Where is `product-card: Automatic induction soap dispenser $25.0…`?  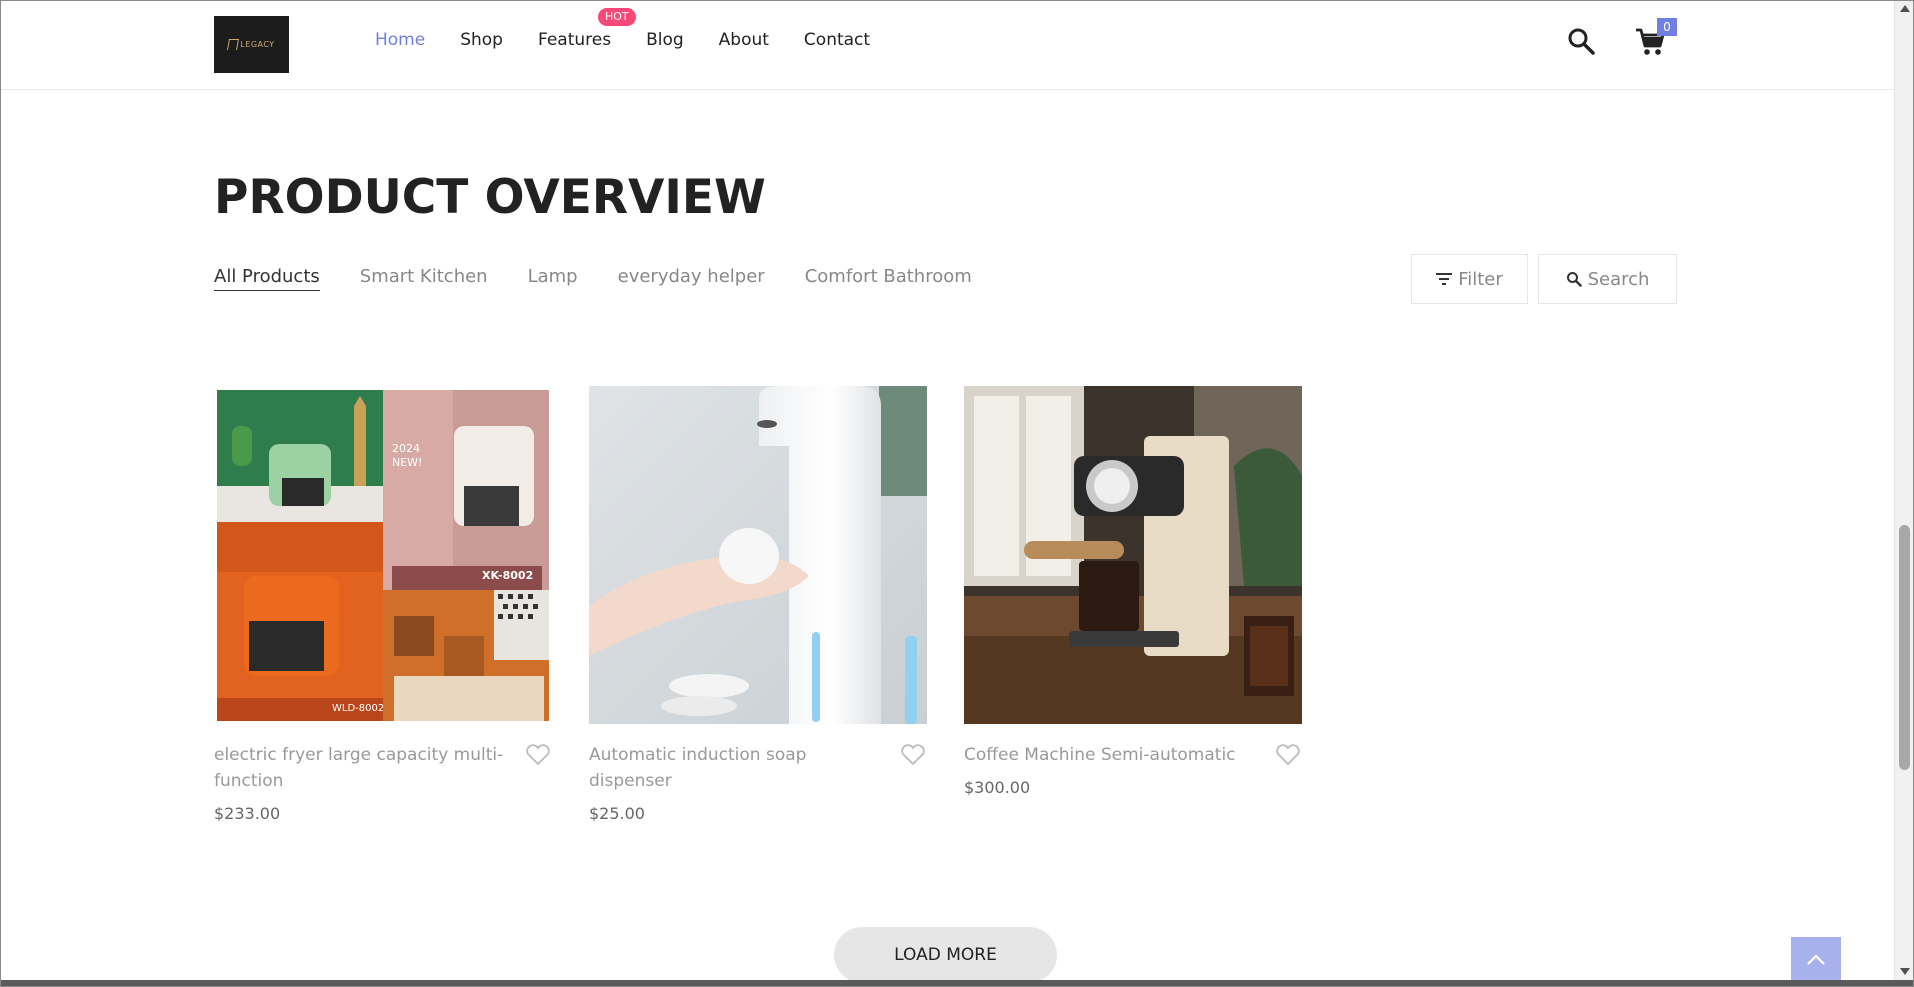 product-card: Automatic induction soap dispenser $25.0… is located at coordinates (758, 604).